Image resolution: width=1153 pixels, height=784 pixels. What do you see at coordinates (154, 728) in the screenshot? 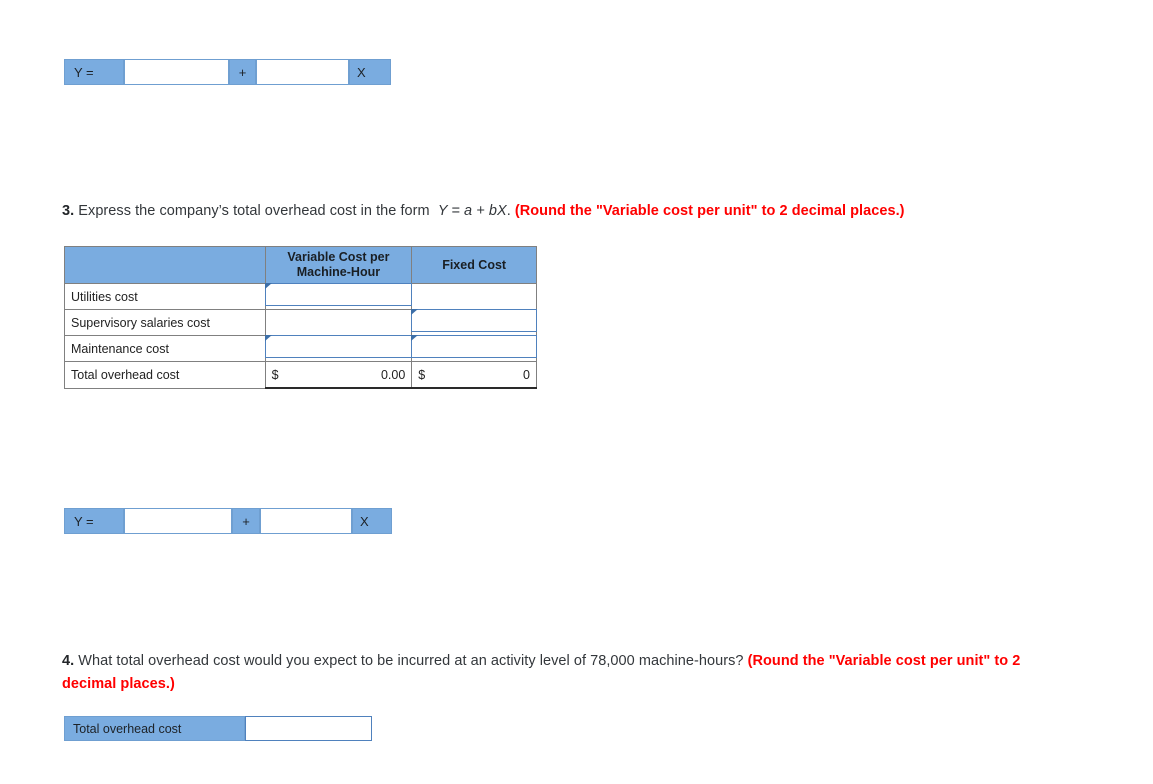
I see `total-overhead-answer-label: Total overhead cost` at bounding box center [154, 728].